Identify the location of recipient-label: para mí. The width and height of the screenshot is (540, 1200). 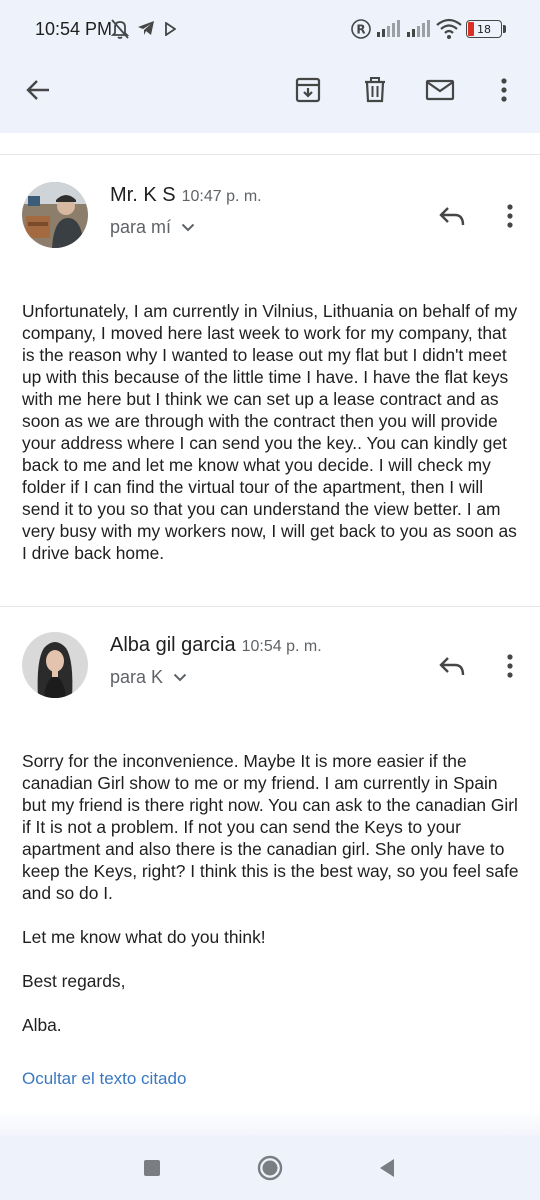
(141, 227).